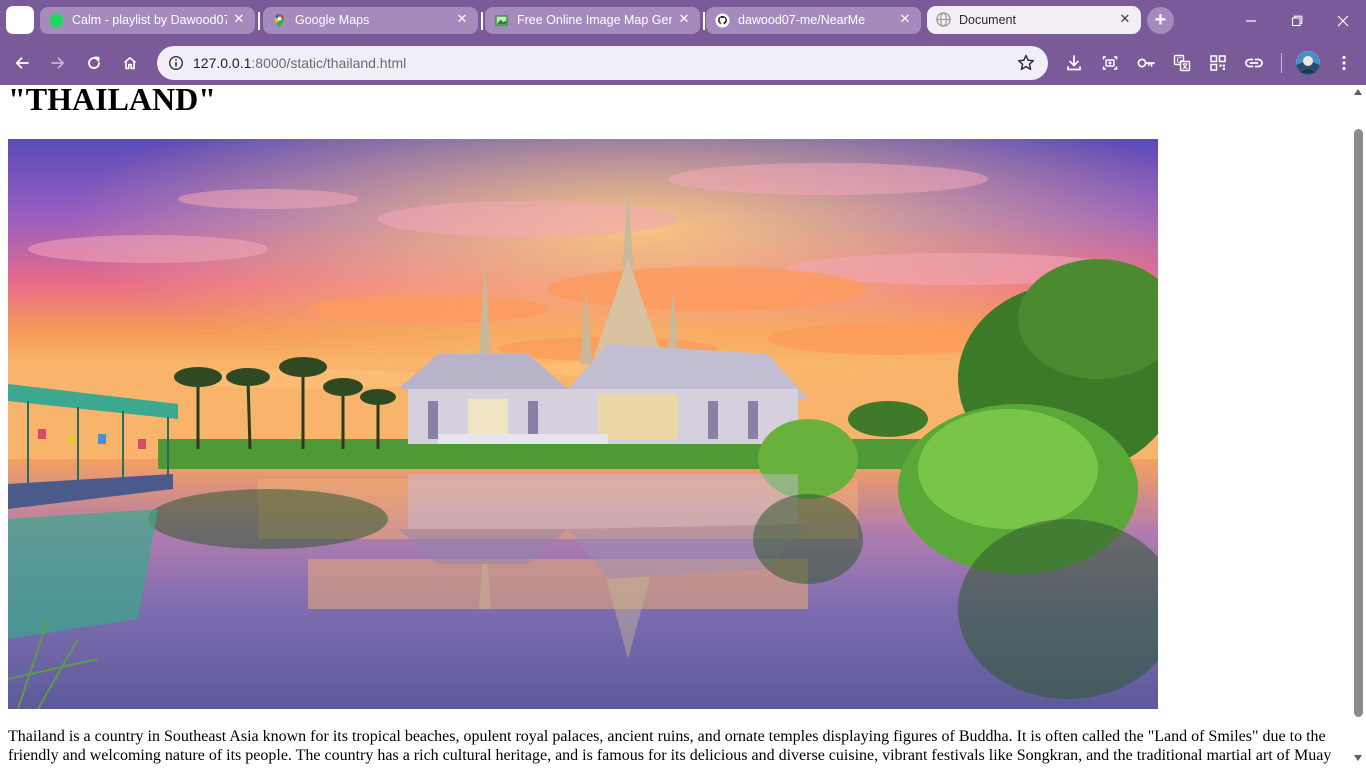 Image resolution: width=1366 pixels, height=768 pixels. I want to click on toolbar-divider, so click(1281, 63).